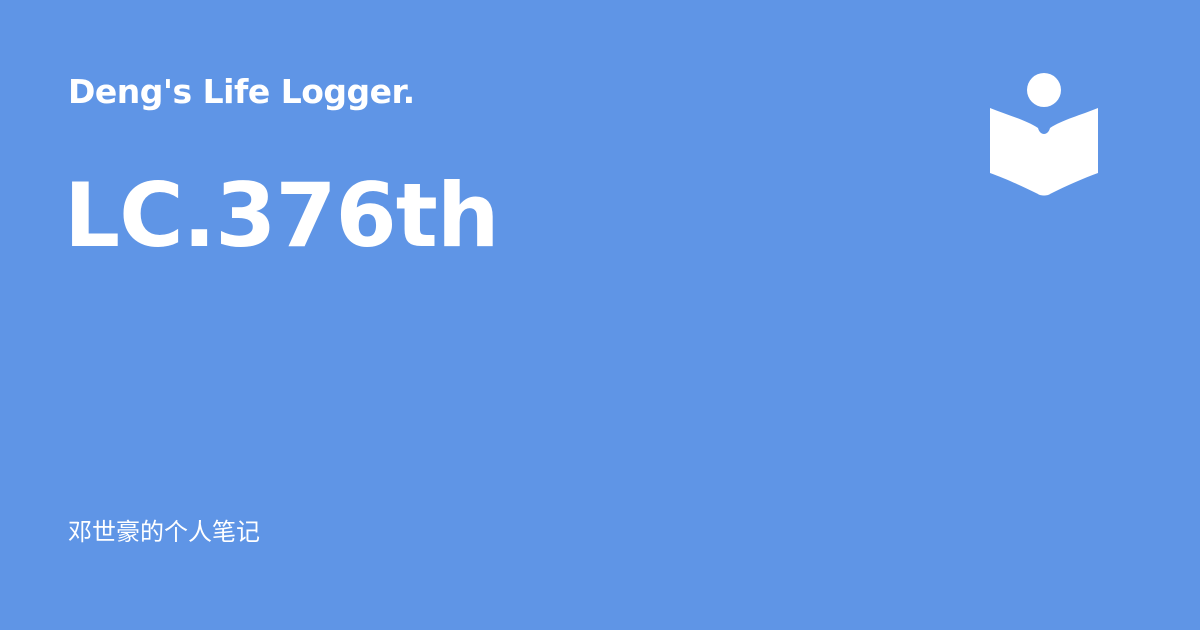 This screenshot has width=1200, height=630. What do you see at coordinates (281, 215) in the screenshot?
I see `post-title: LC.376th` at bounding box center [281, 215].